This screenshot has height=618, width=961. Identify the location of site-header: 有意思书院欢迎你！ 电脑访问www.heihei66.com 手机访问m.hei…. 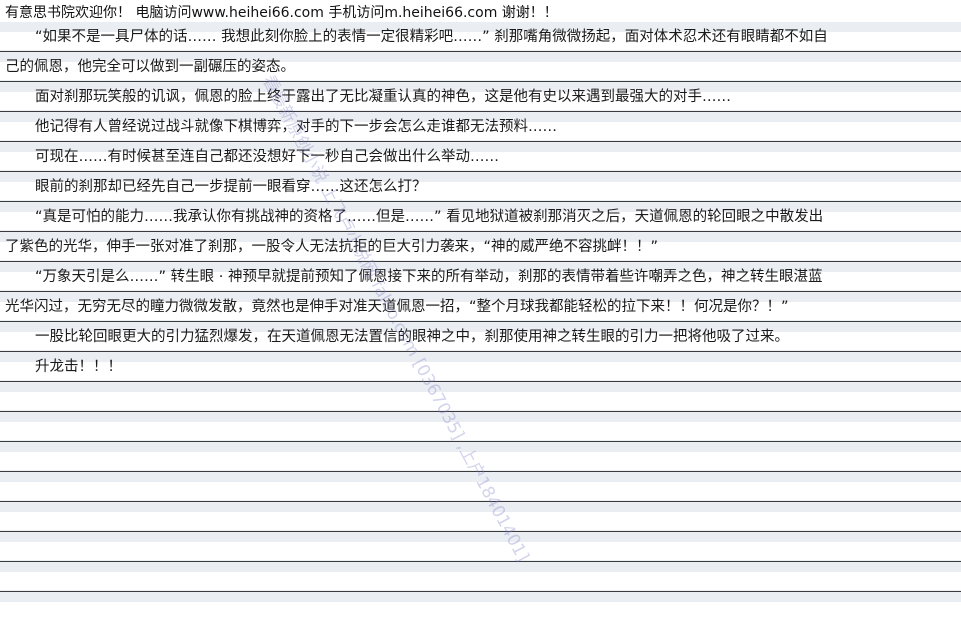
(281, 13).